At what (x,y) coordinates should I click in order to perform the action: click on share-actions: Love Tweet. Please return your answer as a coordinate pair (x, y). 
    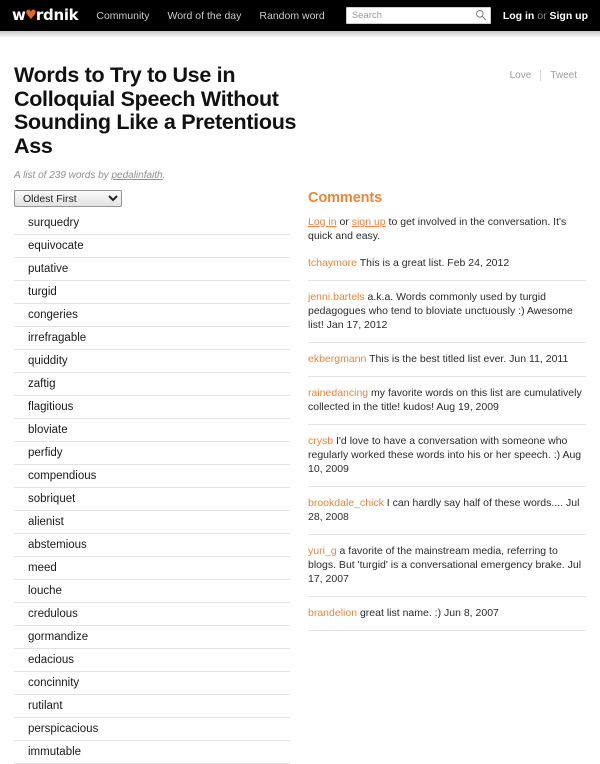
    Looking at the image, I should click on (543, 72).